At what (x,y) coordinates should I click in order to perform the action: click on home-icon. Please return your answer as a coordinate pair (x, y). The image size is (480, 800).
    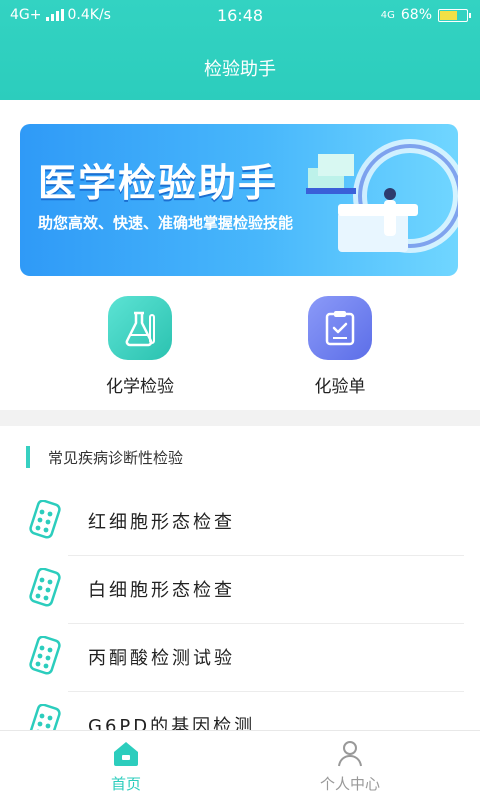
    Looking at the image, I should click on (126, 754).